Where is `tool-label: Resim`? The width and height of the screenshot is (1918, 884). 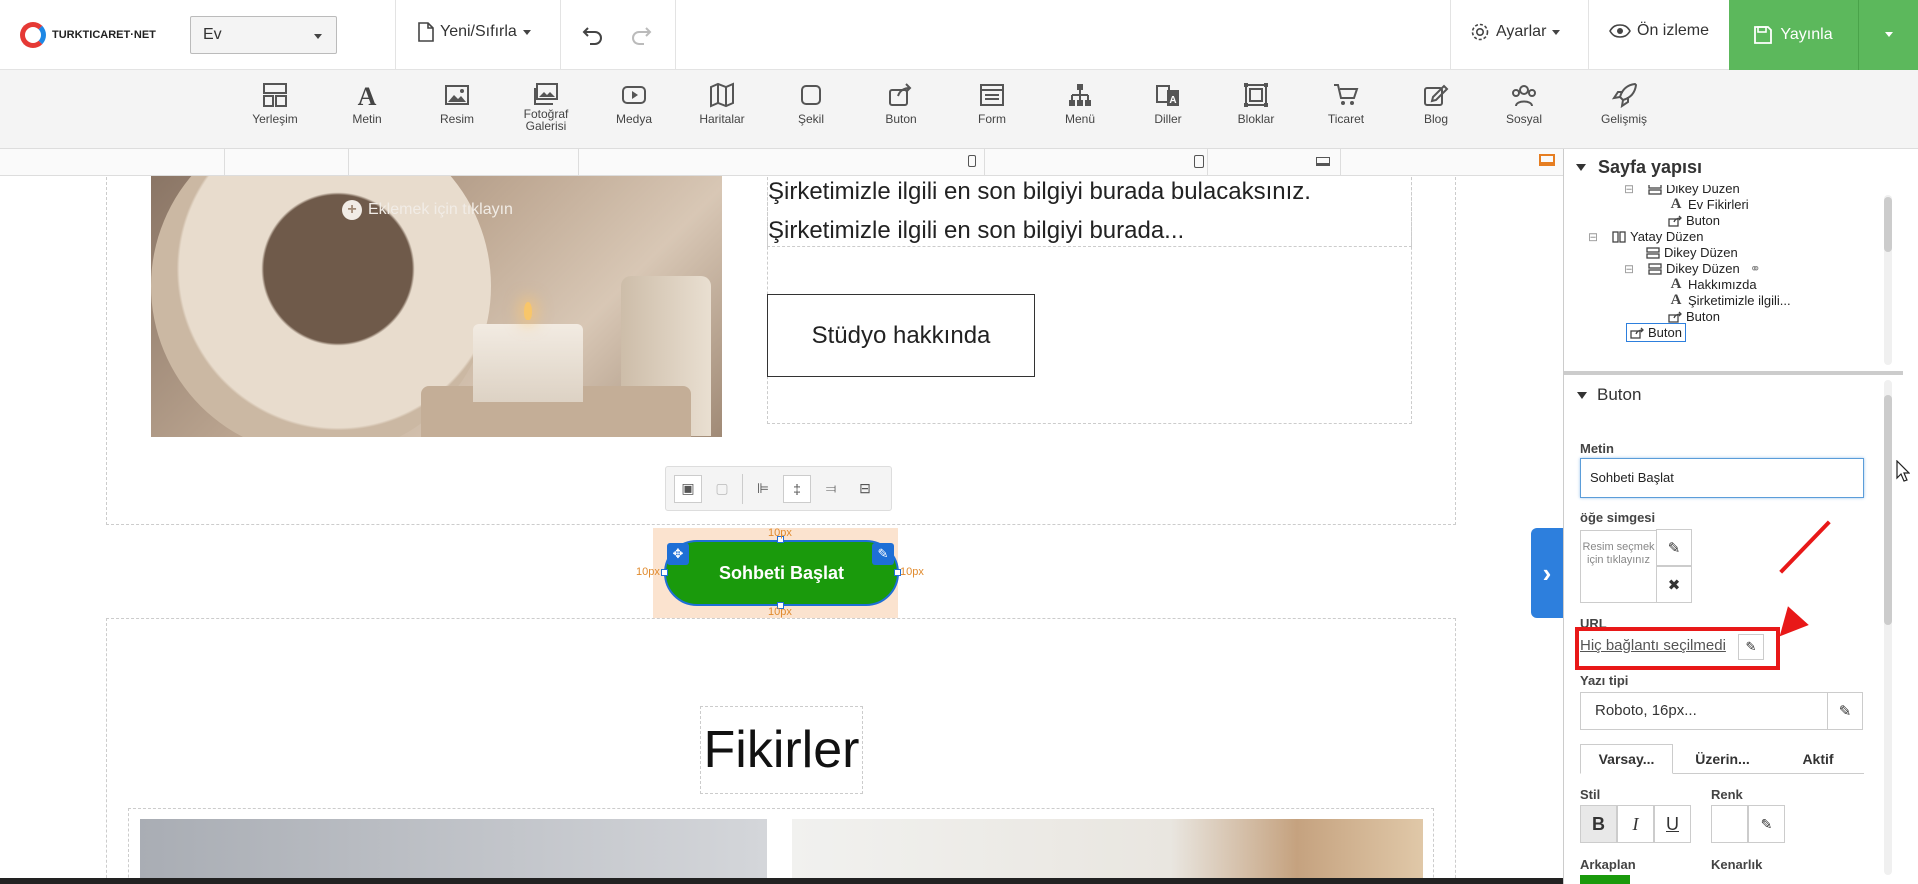
tool-label: Resim is located at coordinates (456, 119).